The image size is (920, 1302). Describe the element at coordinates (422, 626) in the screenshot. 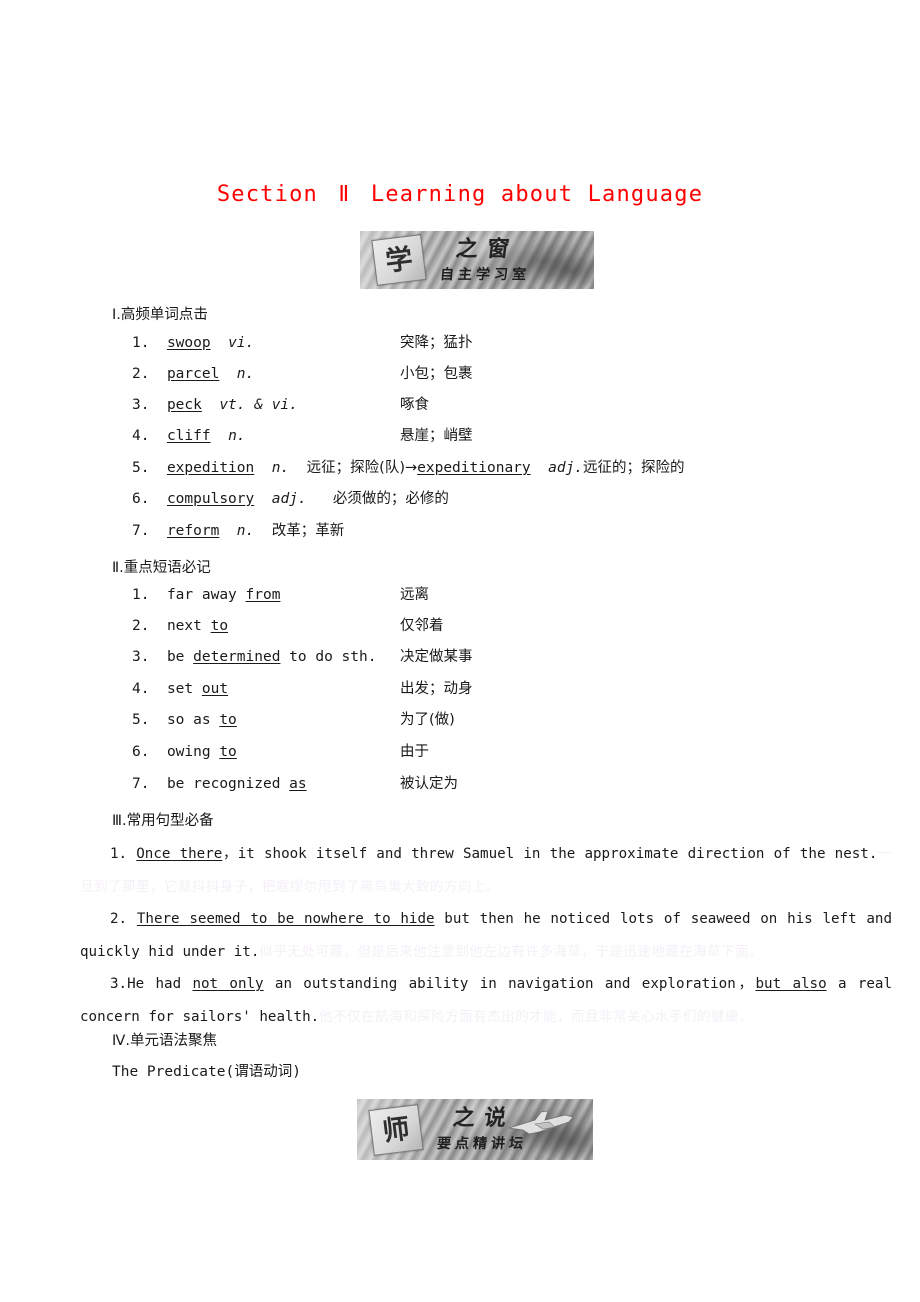

I see `phrase-entry-translation: 仅邻着` at that location.